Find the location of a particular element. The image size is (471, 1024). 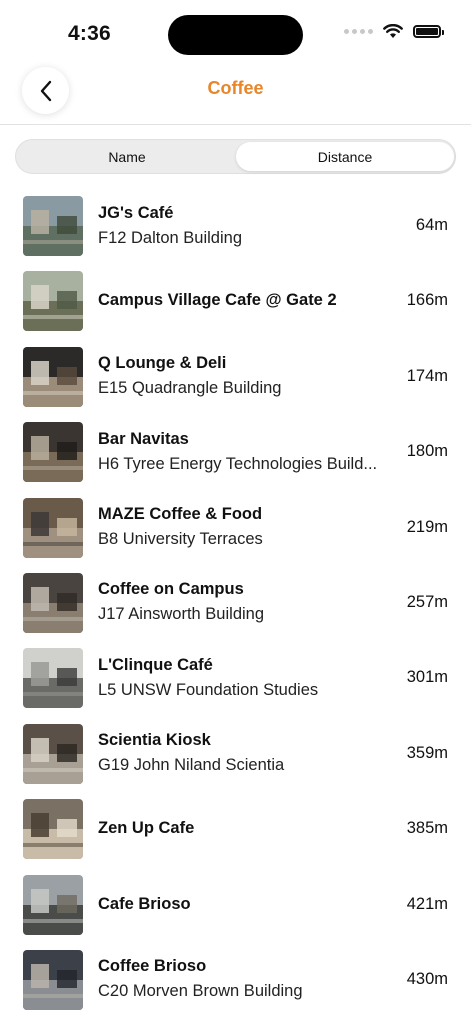

cafe-list-item: JG's Café F12 Dalton Building 64m is located at coordinates (235, 225).